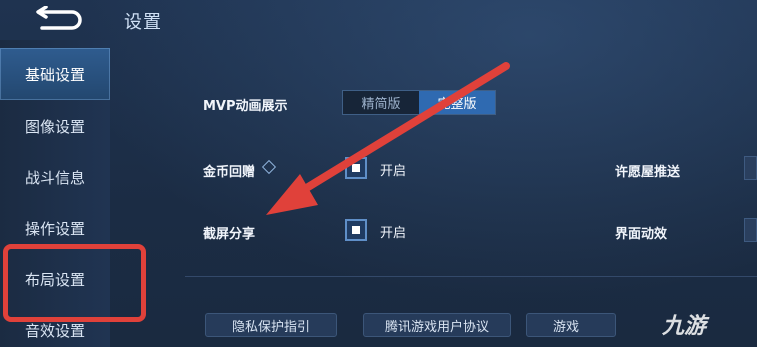 Image resolution: width=757 pixels, height=347 pixels. Describe the element at coordinates (55, 126) in the screenshot. I see `sidebar-item-graphics: 图像设置` at that location.